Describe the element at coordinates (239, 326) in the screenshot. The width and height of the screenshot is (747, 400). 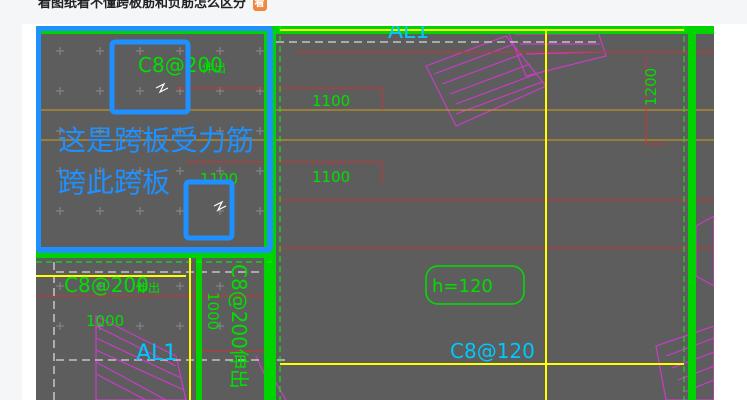
I see `rebar-label-vertical: C8@200伸出` at that location.